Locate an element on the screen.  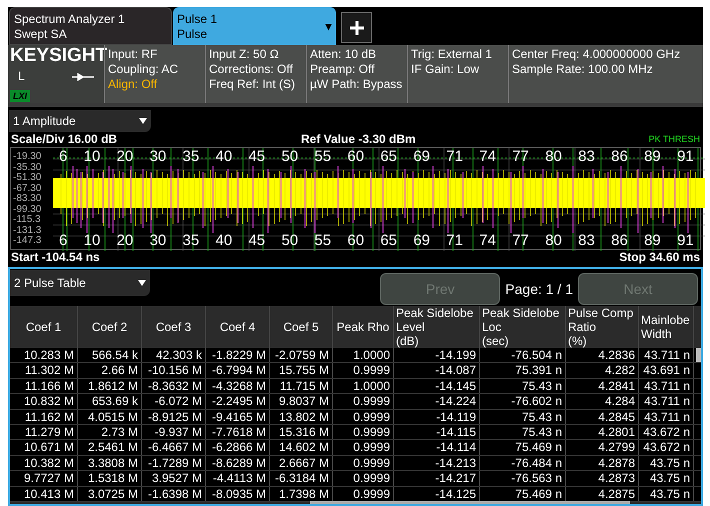
pulse-number: 89 is located at coordinates (652, 156).